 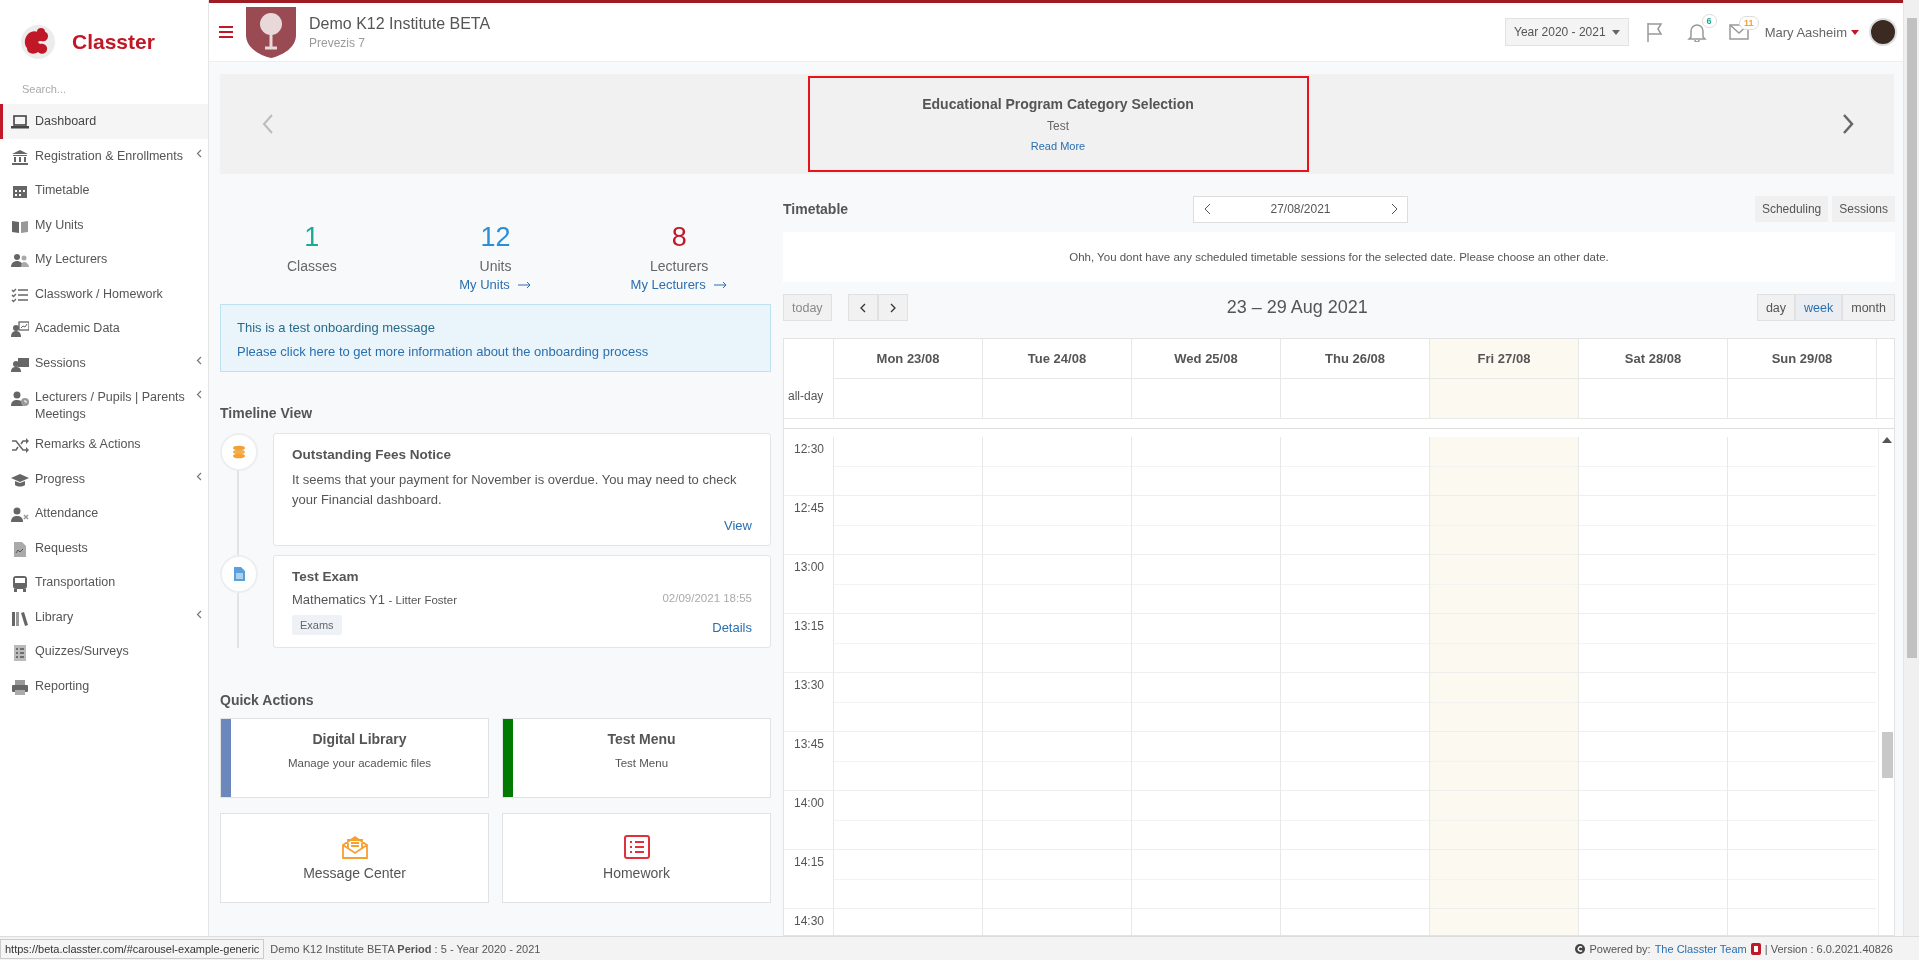 I want to click on previous-week-button, so click(x=862, y=307).